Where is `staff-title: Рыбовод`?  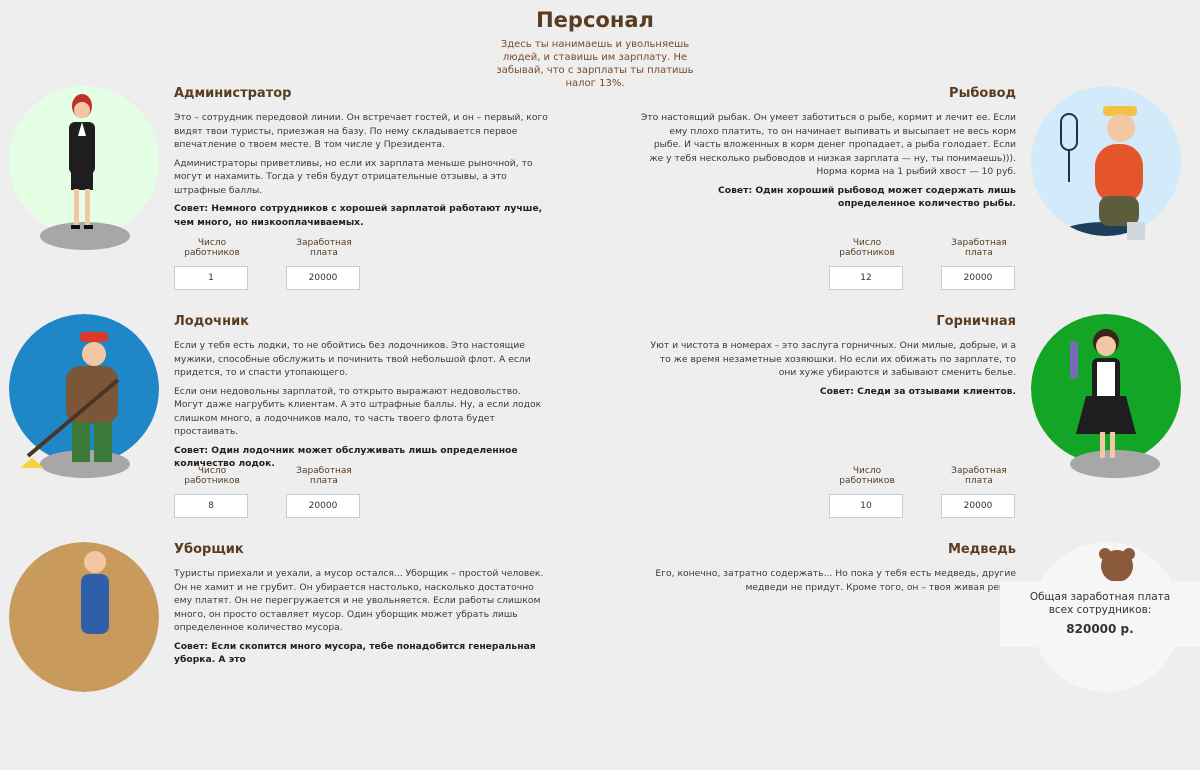
staff-title: Рыбовод is located at coordinates (982, 93).